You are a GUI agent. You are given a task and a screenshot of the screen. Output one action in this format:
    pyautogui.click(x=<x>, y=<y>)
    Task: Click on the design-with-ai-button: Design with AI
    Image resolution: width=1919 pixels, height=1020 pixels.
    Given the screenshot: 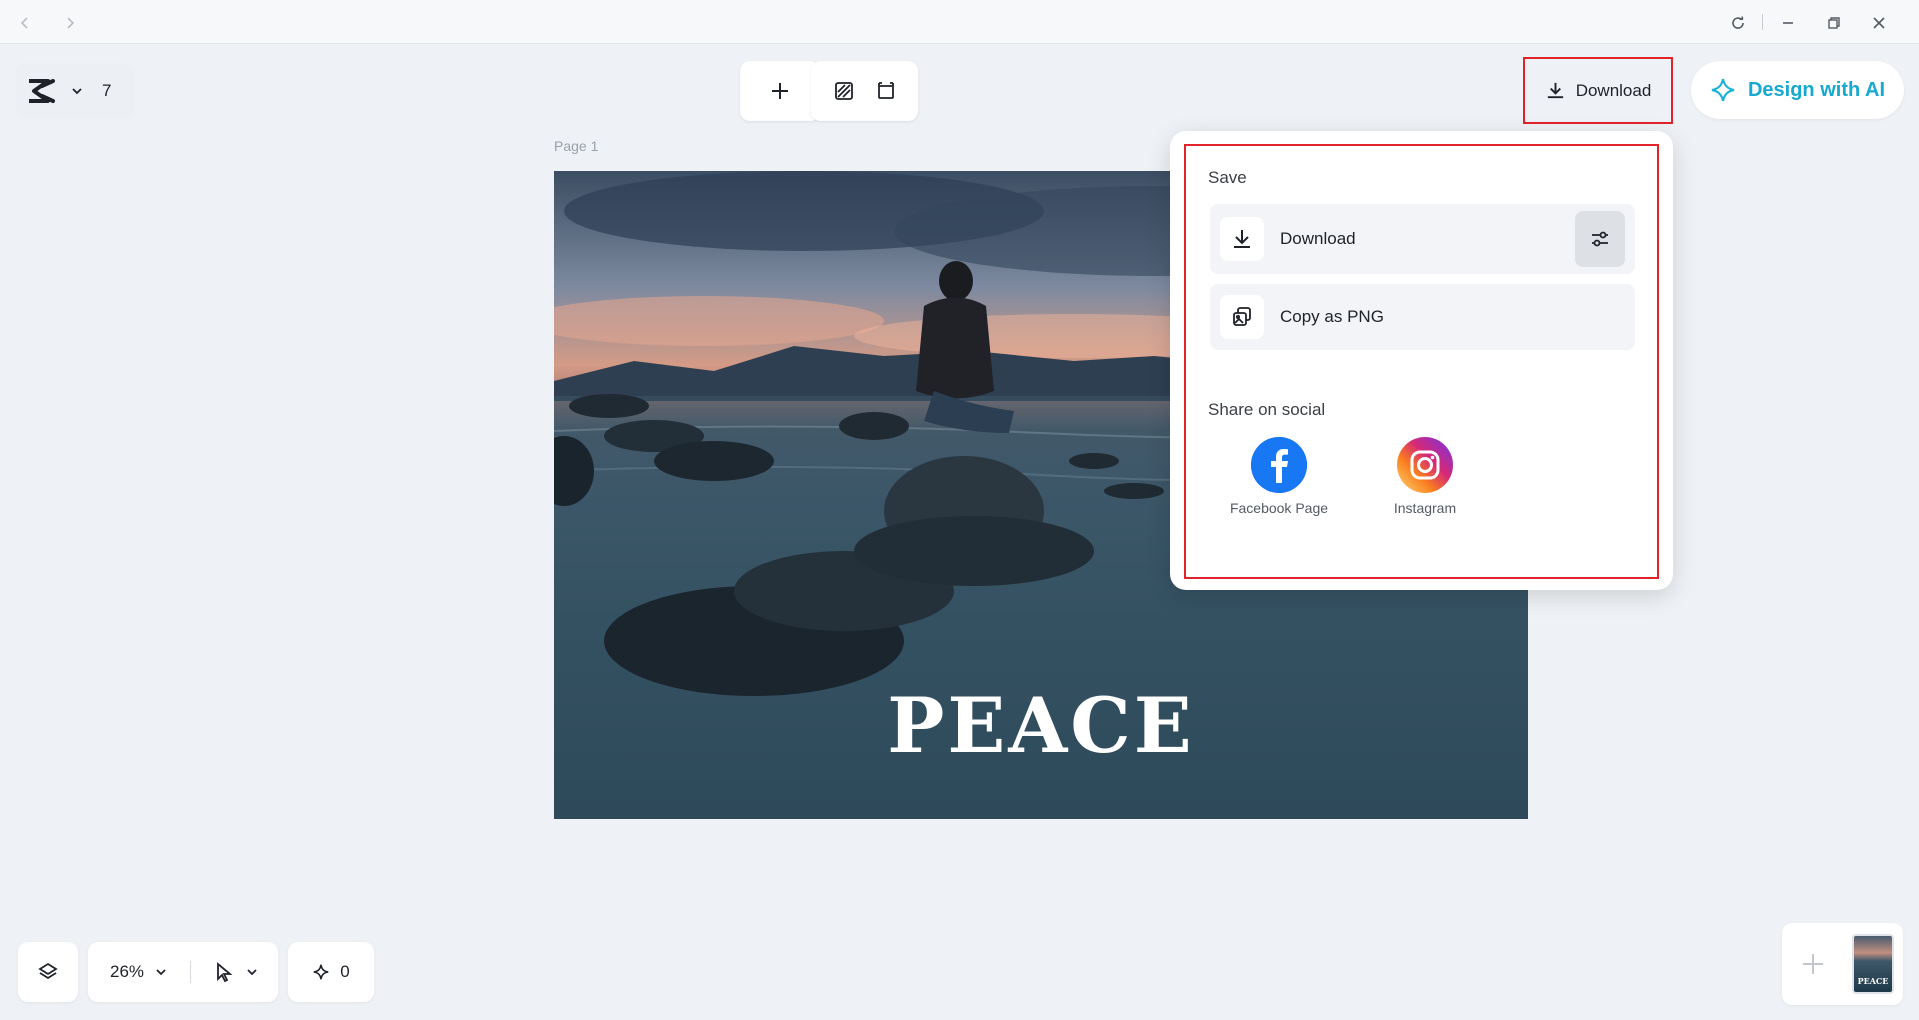 What is the action you would take?
    pyautogui.click(x=1797, y=90)
    